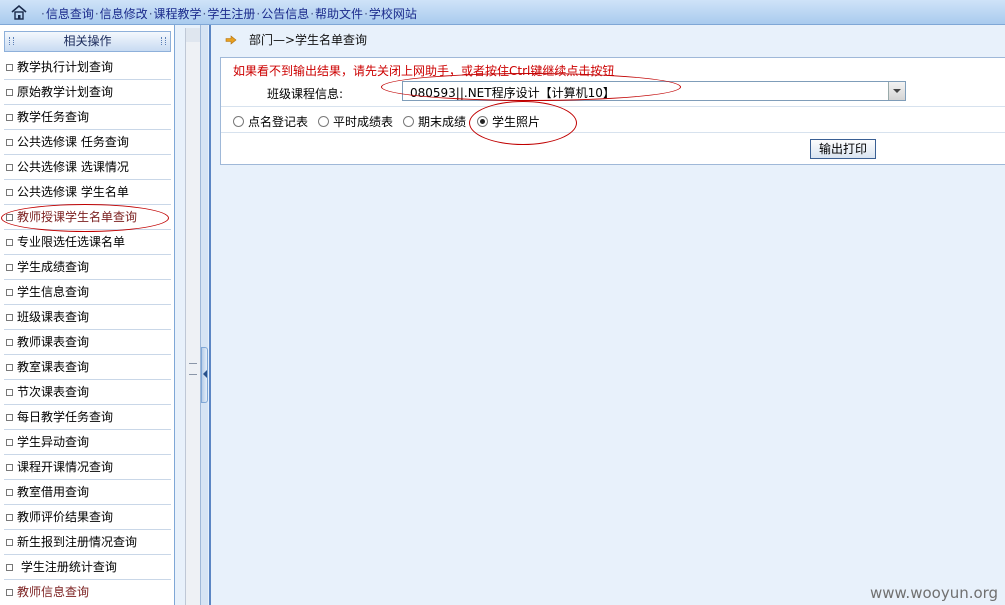 The height and width of the screenshot is (605, 1005). Describe the element at coordinates (87, 143) in the screenshot. I see `sidebar-item: 公共选修课 任务查询` at that location.